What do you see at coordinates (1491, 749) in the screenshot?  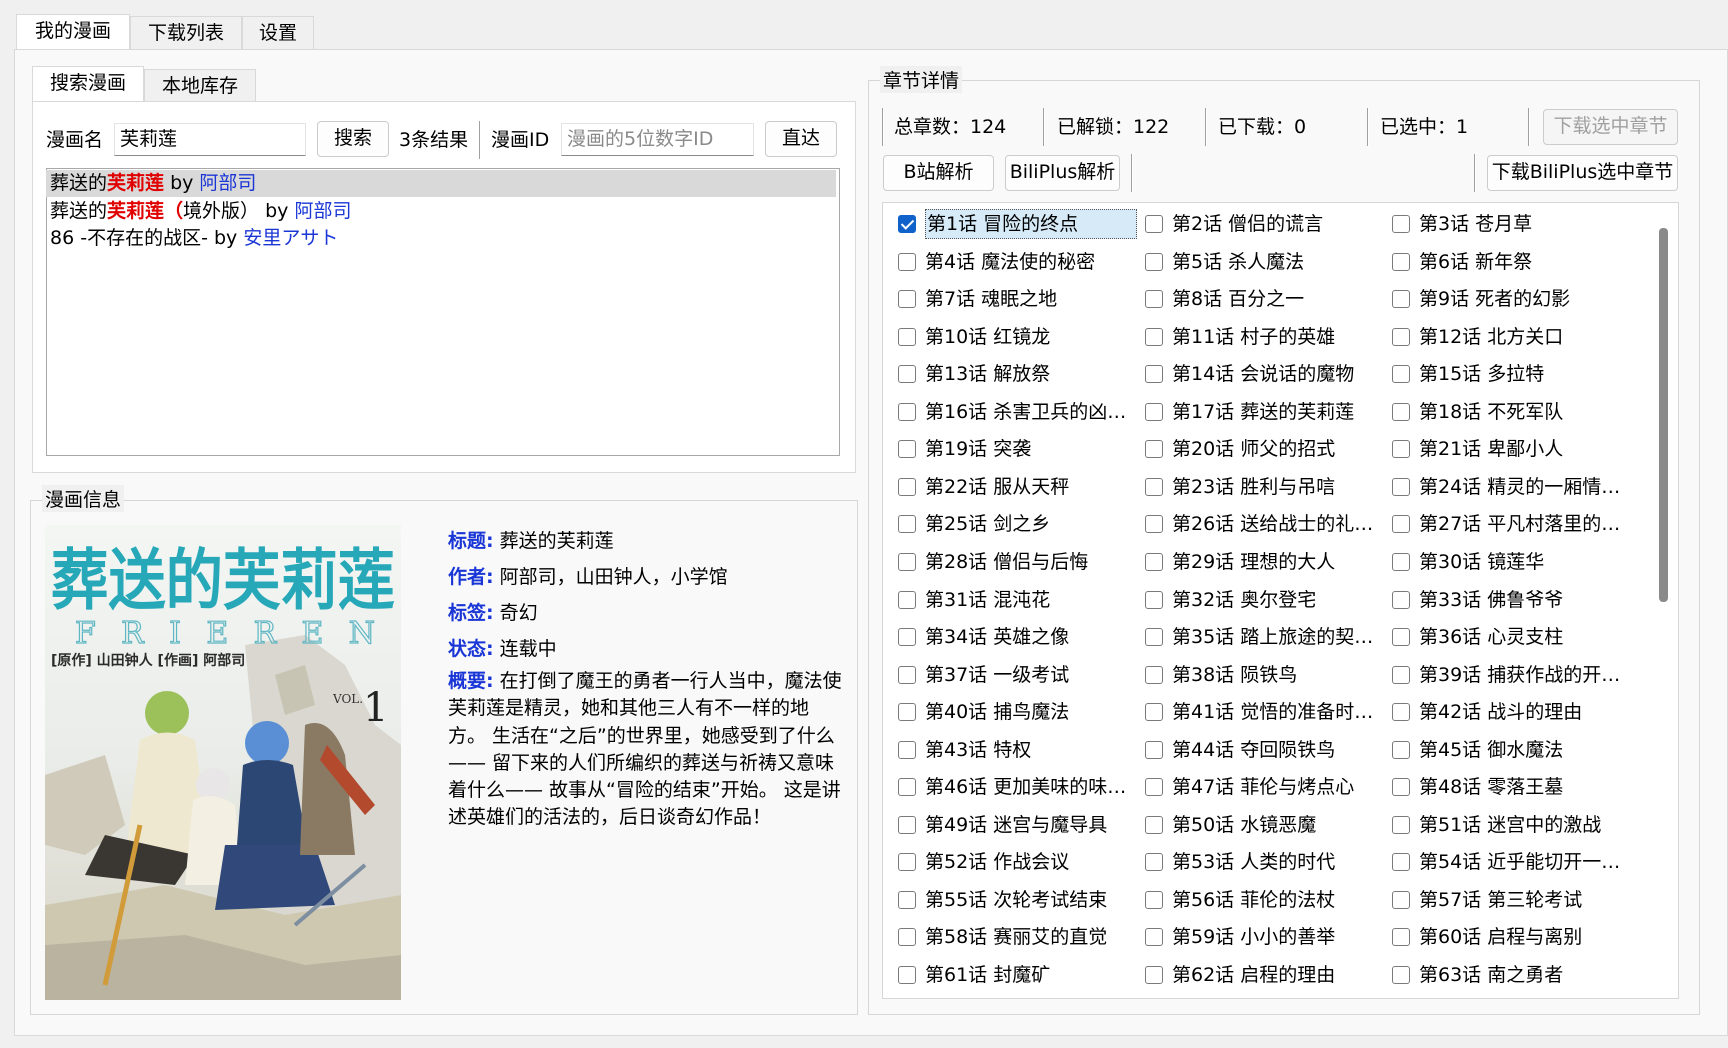 I see `chapter-label: 第45话 御水魔法` at bounding box center [1491, 749].